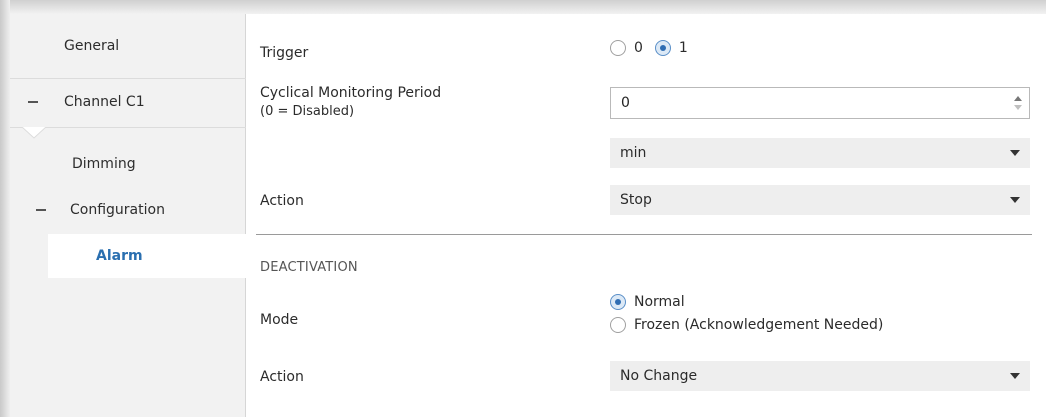 The width and height of the screenshot is (1046, 417). Describe the element at coordinates (1018, 103) in the screenshot. I see `spin-arrows` at that location.